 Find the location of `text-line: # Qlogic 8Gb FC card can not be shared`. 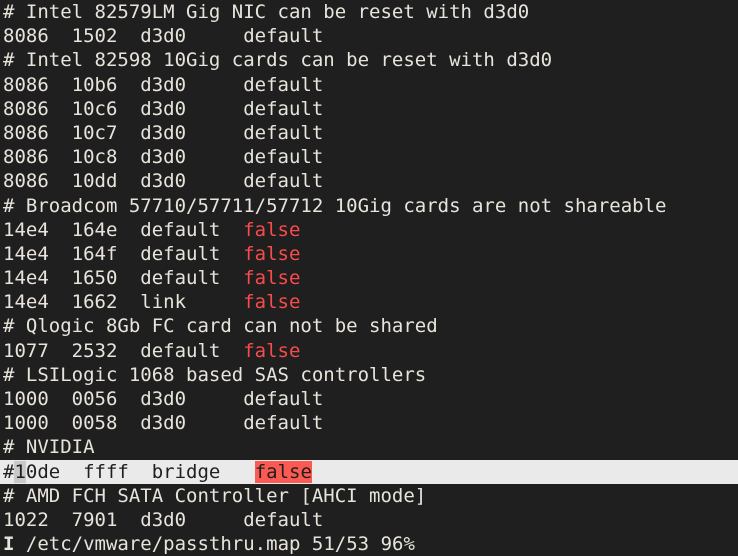

text-line: # Qlogic 8Gb FC card can not be shared is located at coordinates (370, 326).